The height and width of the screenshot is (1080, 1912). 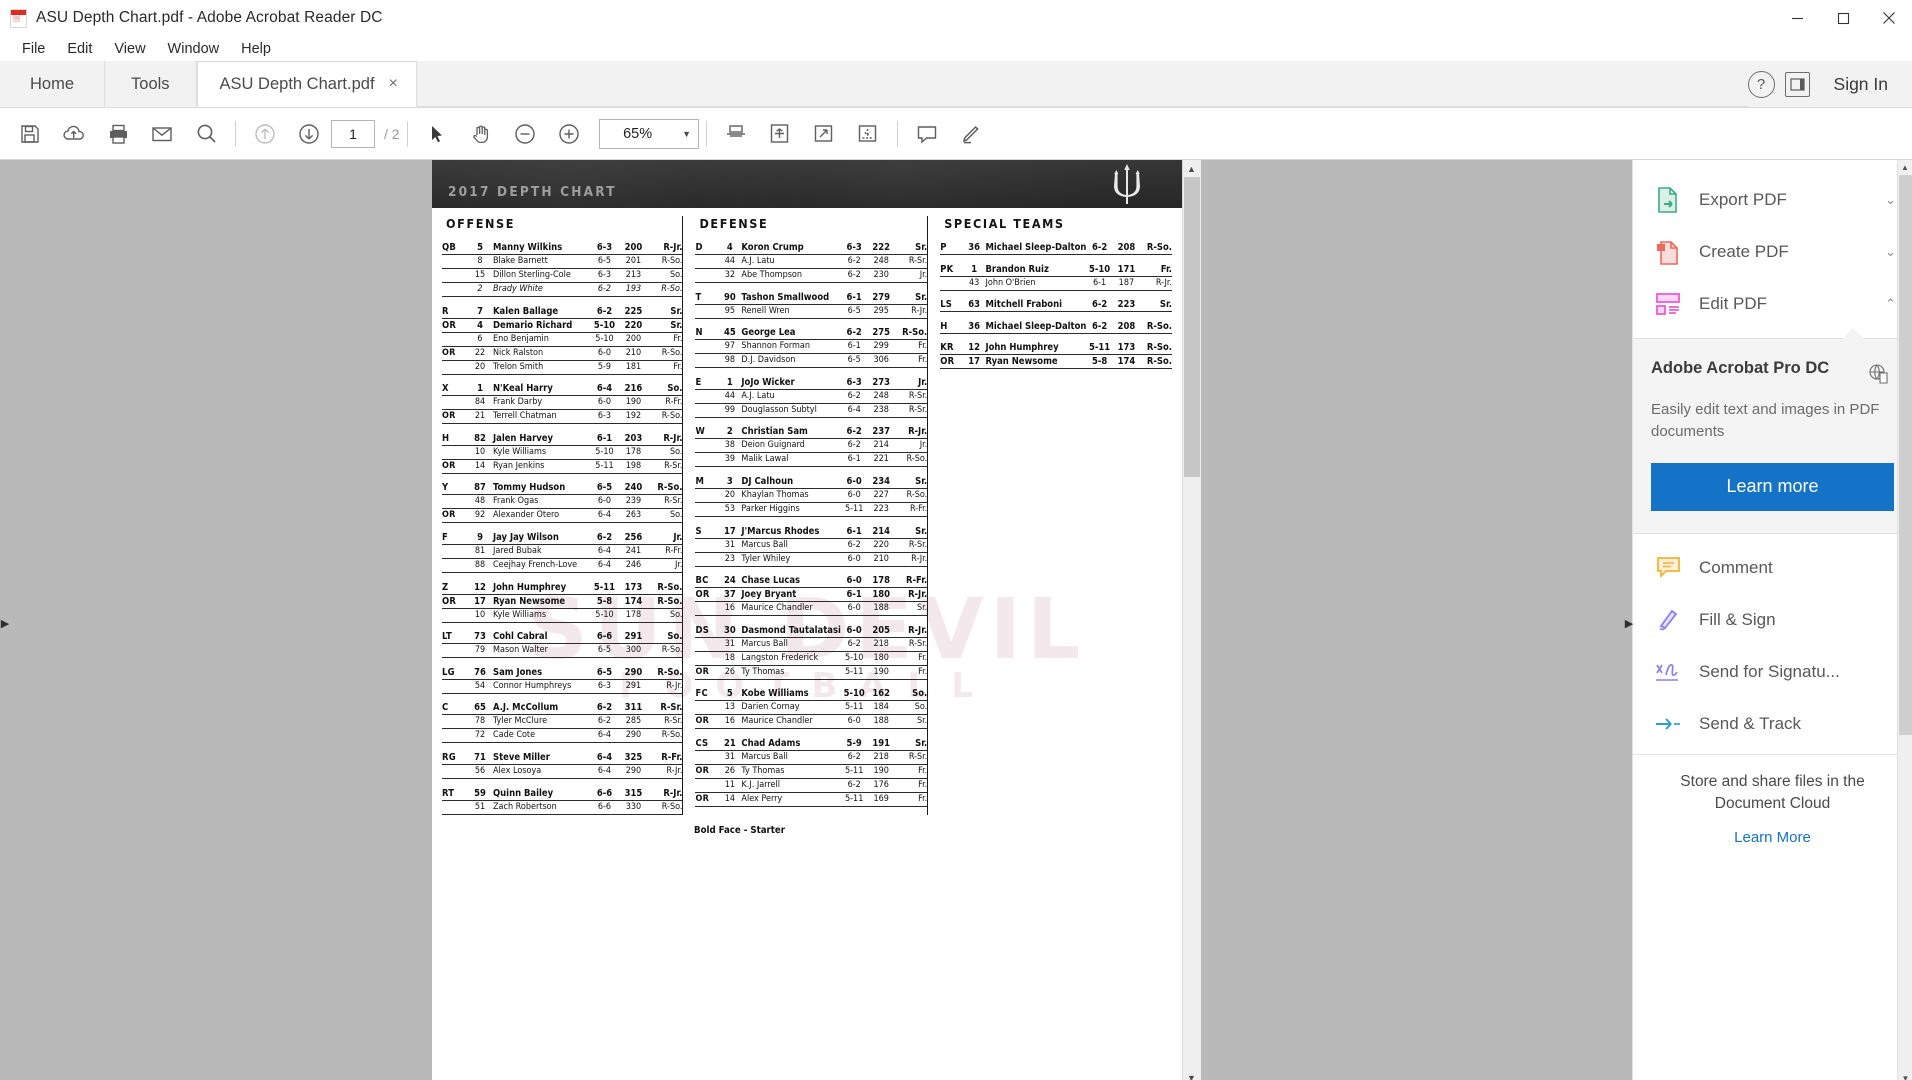 I want to click on tool-edit-pdf: Edit PDF ⌃, so click(x=1772, y=304).